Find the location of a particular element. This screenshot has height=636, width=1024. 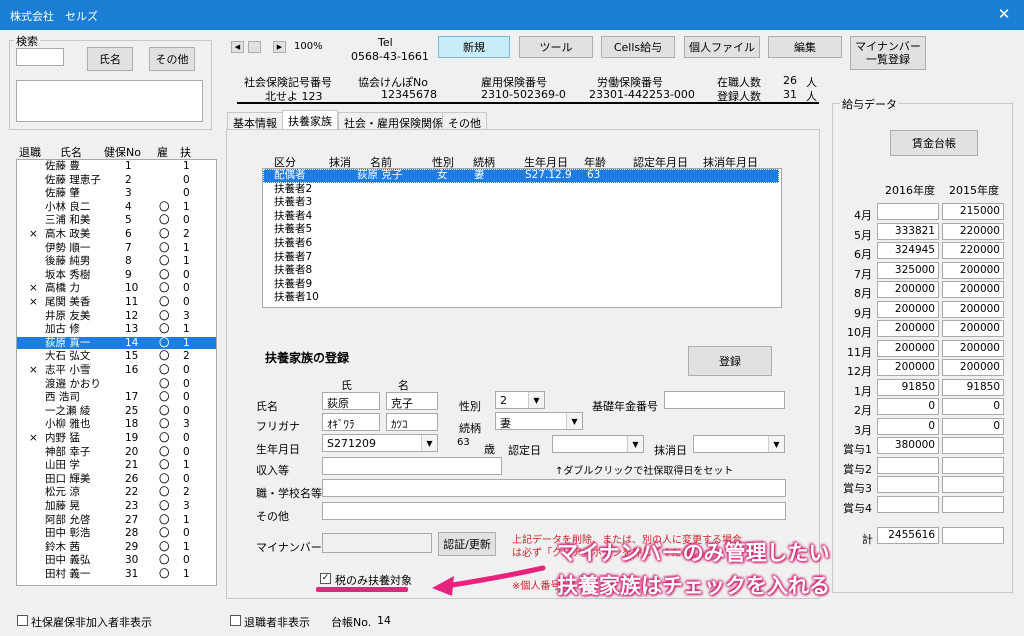

employee-row: 西 浩司 17 〇 0 is located at coordinates (116, 397).